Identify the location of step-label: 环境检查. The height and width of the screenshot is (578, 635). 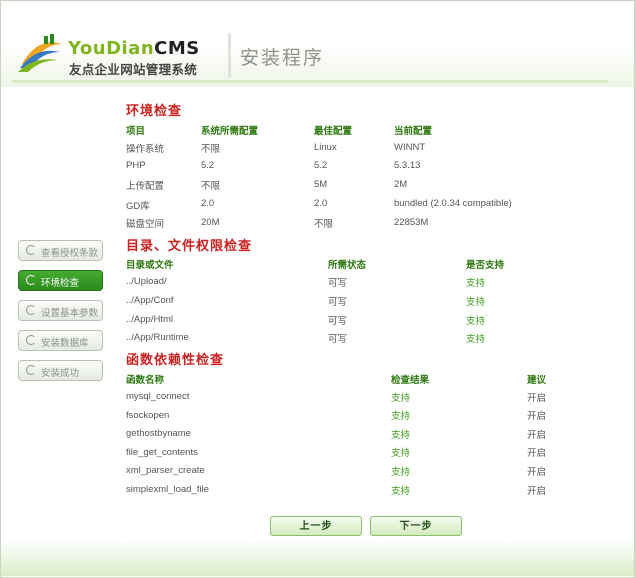
(60, 283).